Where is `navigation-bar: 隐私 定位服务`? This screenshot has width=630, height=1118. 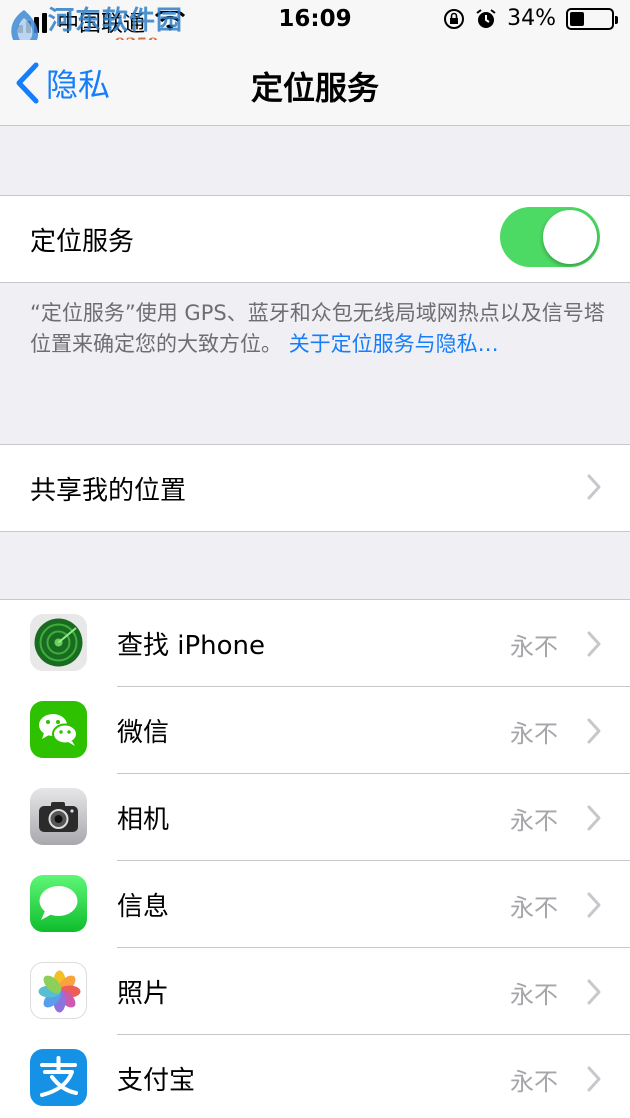 navigation-bar: 隐私 定位服务 is located at coordinates (315, 83).